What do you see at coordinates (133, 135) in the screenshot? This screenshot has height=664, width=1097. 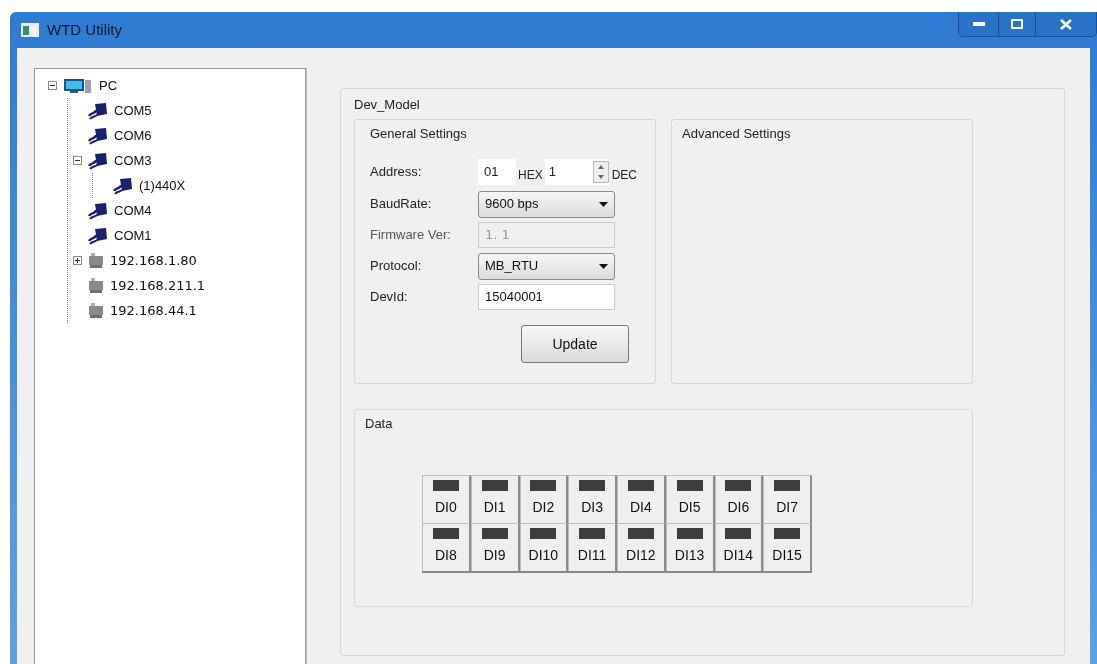 I see `tree-item: COM6` at bounding box center [133, 135].